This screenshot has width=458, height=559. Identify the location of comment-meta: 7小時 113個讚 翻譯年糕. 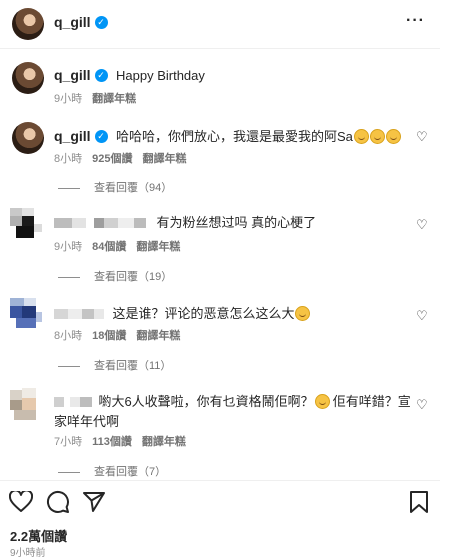
(125, 441).